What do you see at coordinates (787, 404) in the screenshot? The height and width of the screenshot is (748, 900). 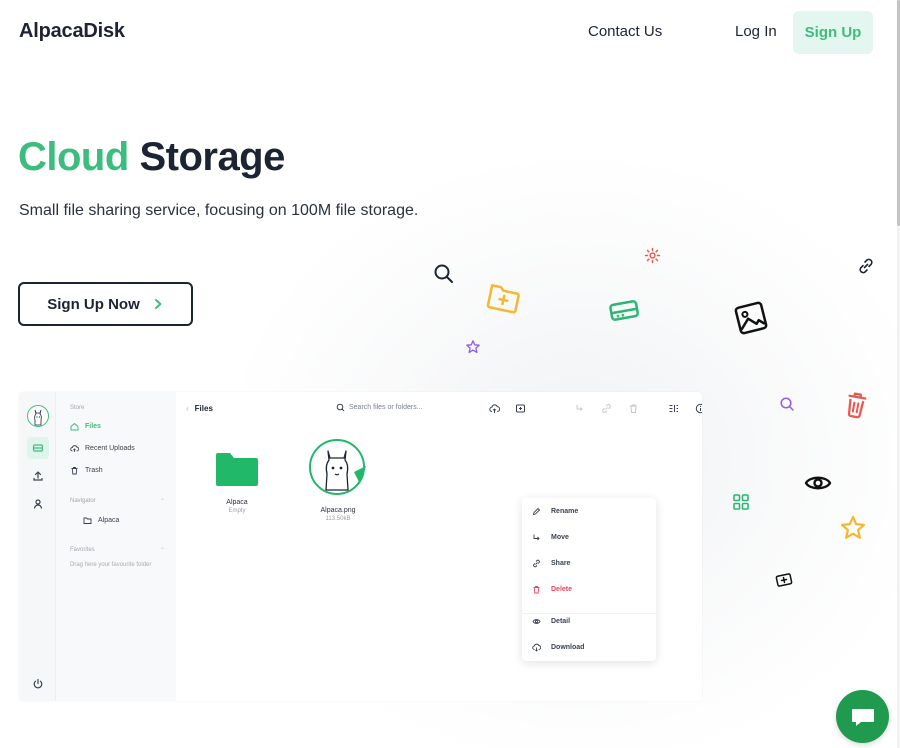 I see `search-icon-small` at bounding box center [787, 404].